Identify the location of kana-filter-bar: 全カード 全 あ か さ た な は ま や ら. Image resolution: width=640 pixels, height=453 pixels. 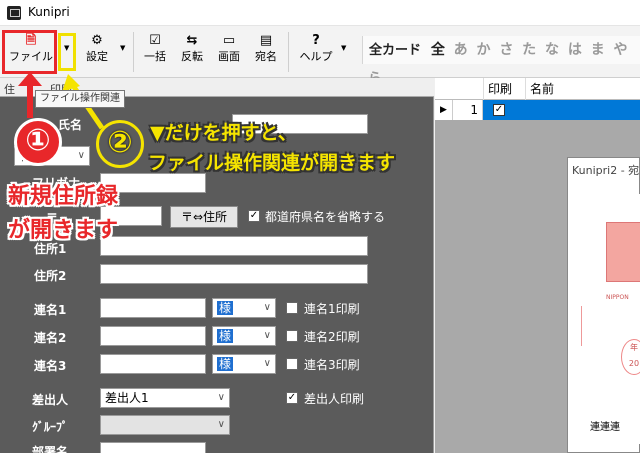
(501, 61).